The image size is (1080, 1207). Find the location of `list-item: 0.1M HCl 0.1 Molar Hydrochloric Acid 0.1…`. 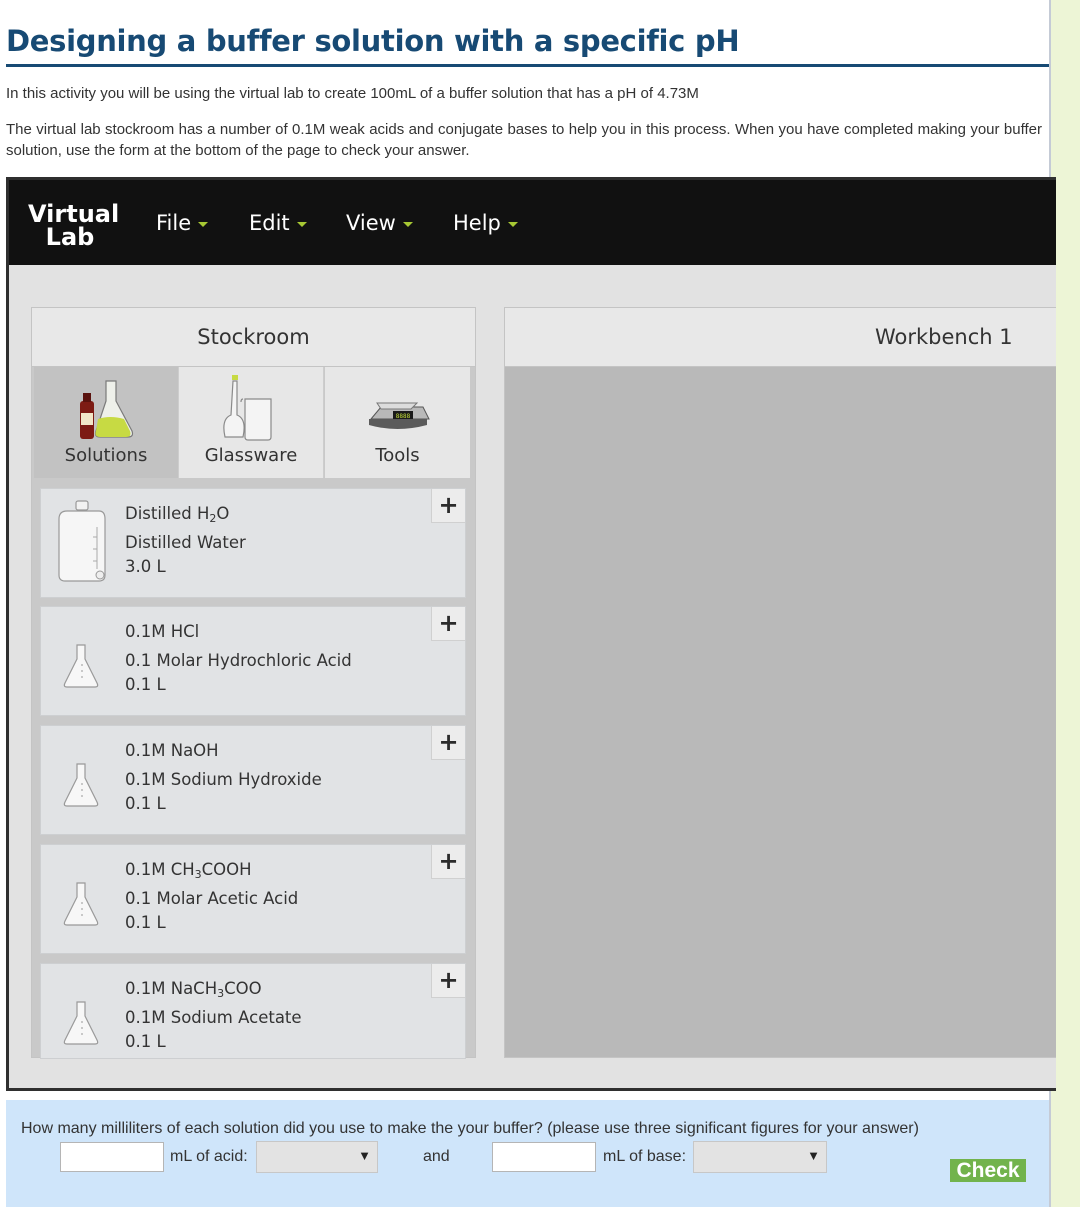

list-item: 0.1M HCl 0.1 Molar Hydrochloric Acid 0.1… is located at coordinates (253, 661).